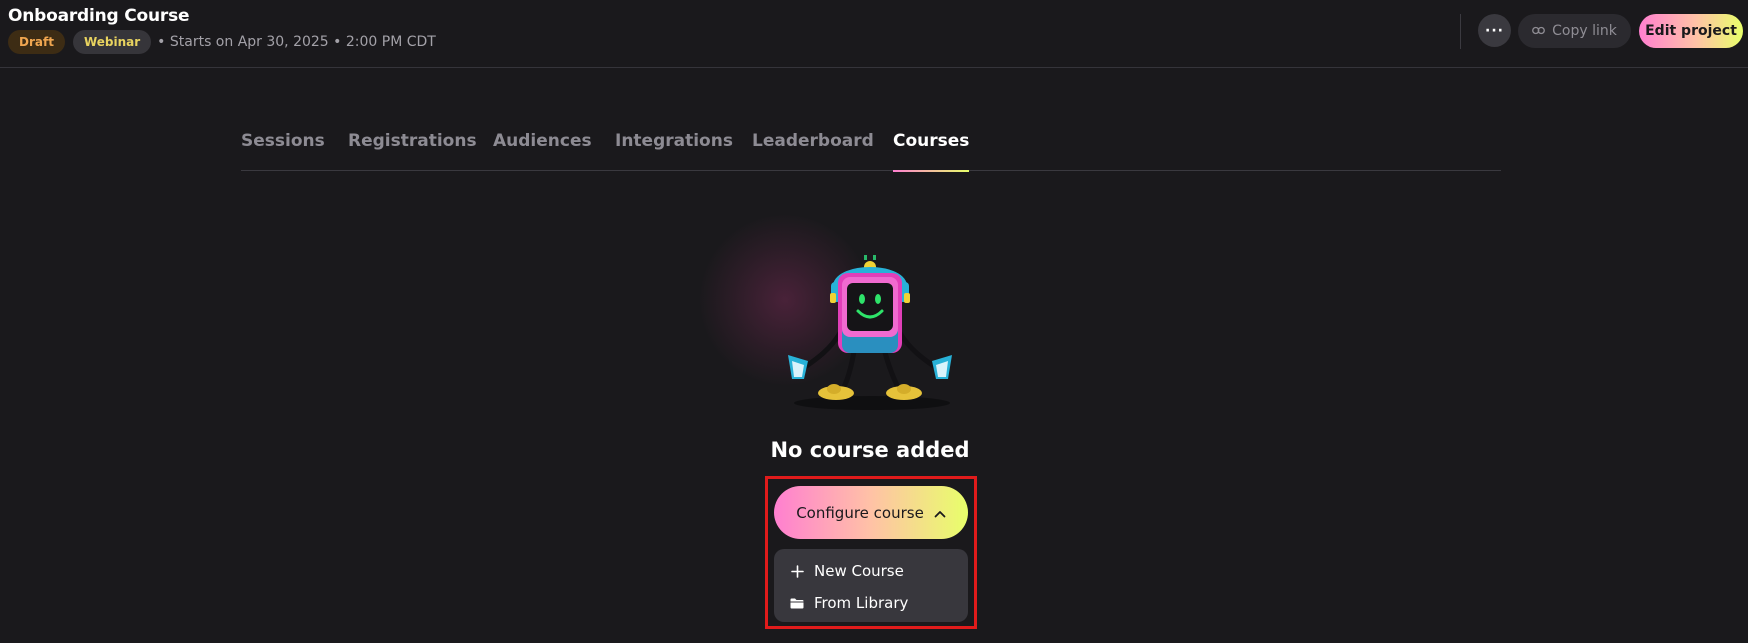 The image size is (1748, 643). What do you see at coordinates (931, 151) in the screenshot?
I see `tab-courses: Courses` at bounding box center [931, 151].